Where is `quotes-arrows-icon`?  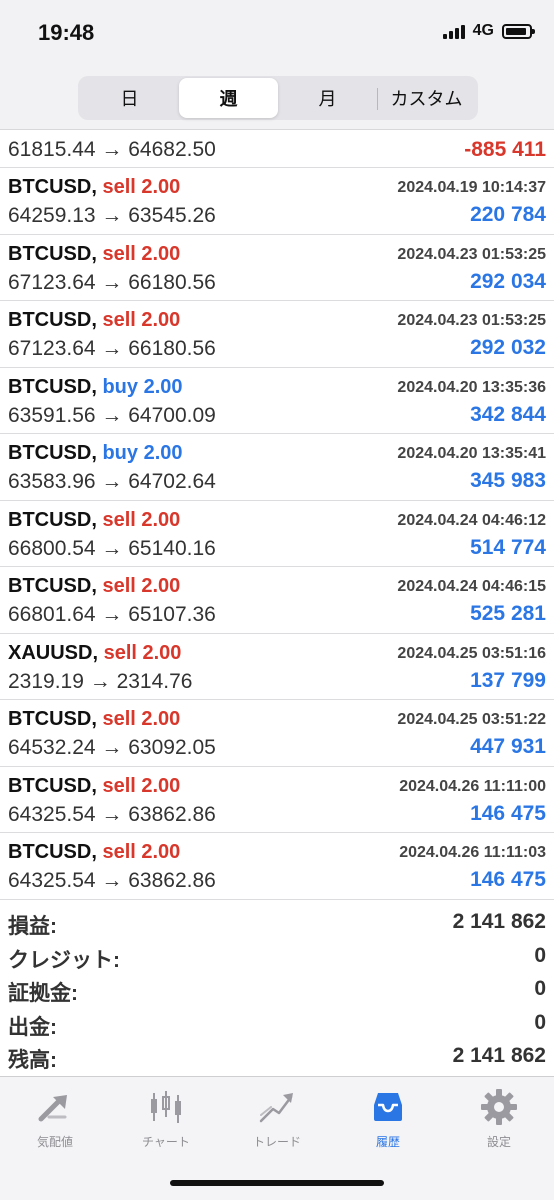
quotes-arrows-icon is located at coordinates (52, 1108).